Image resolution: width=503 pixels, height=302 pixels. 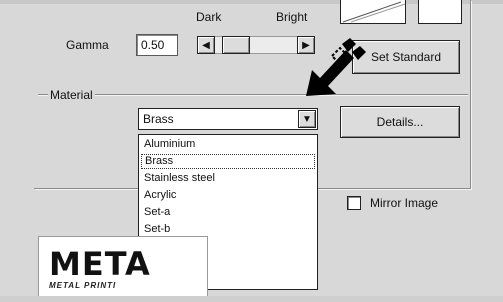 I want to click on material-option: Stainless steel, so click(x=228, y=178).